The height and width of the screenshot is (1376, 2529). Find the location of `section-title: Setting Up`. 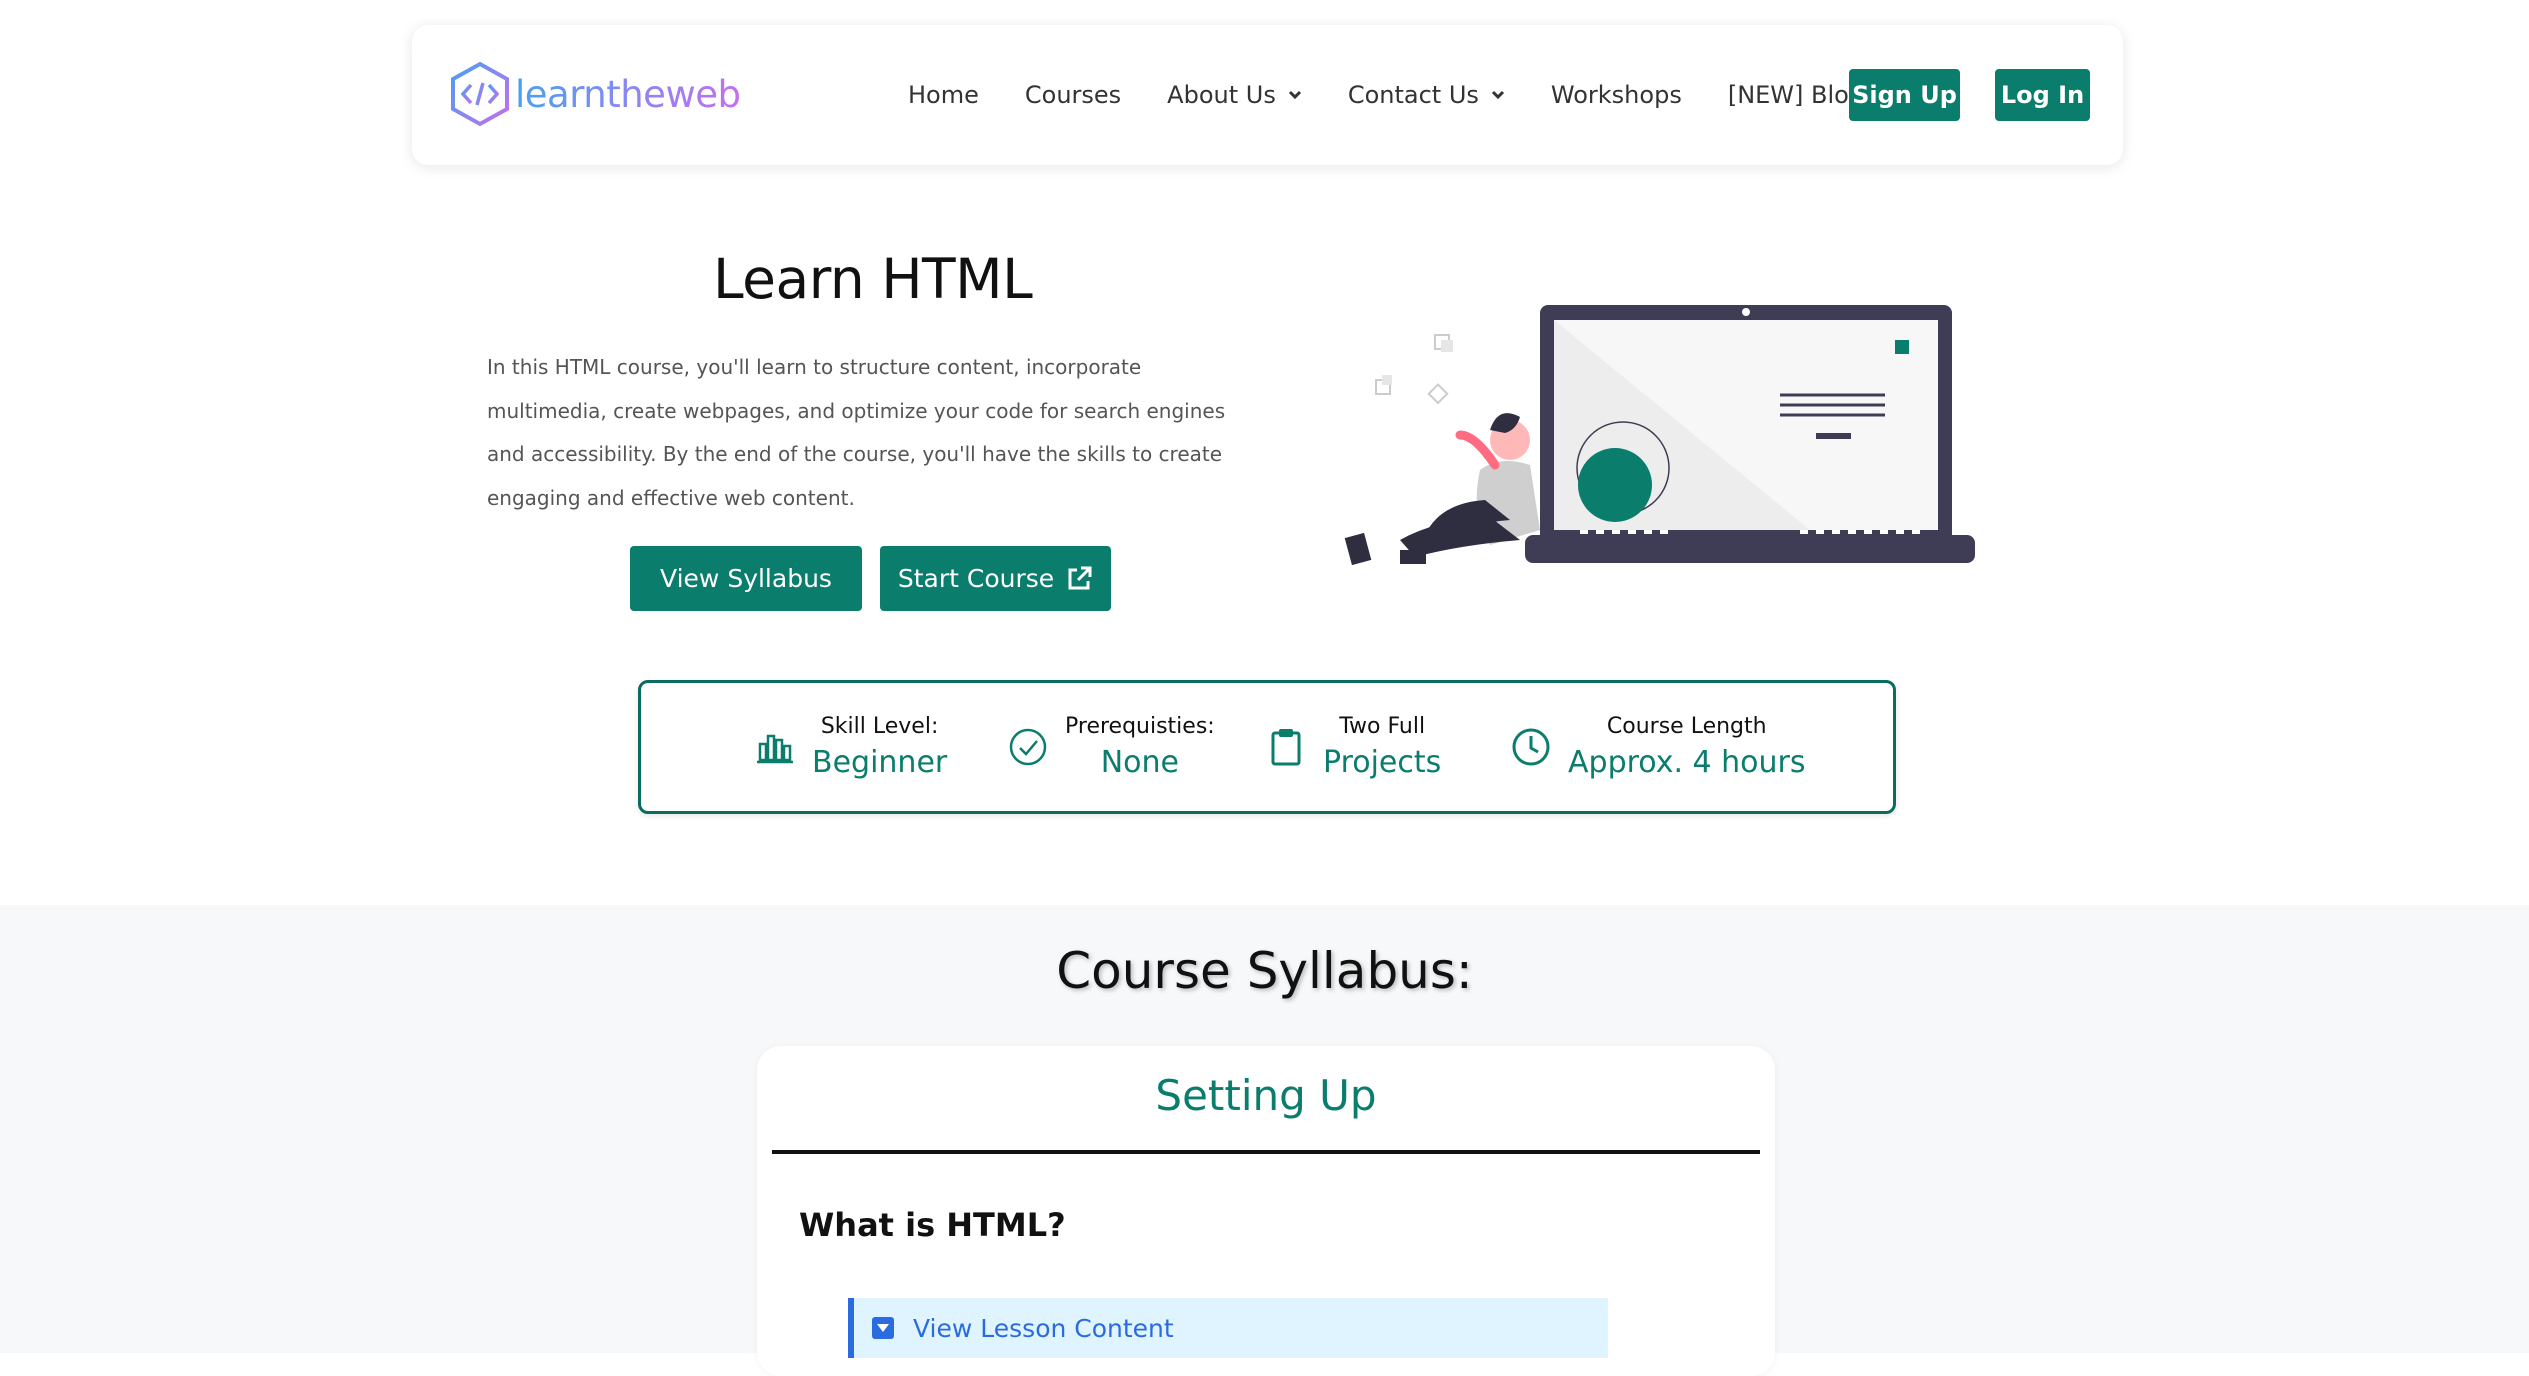

section-title: Setting Up is located at coordinates (1266, 1095).